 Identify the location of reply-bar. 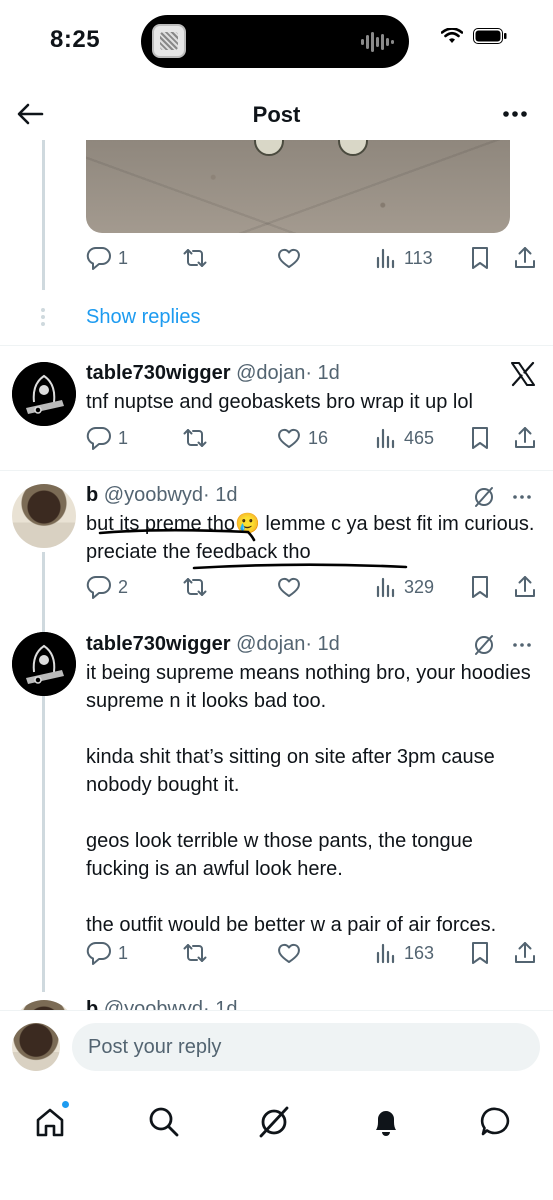
(276, 1049).